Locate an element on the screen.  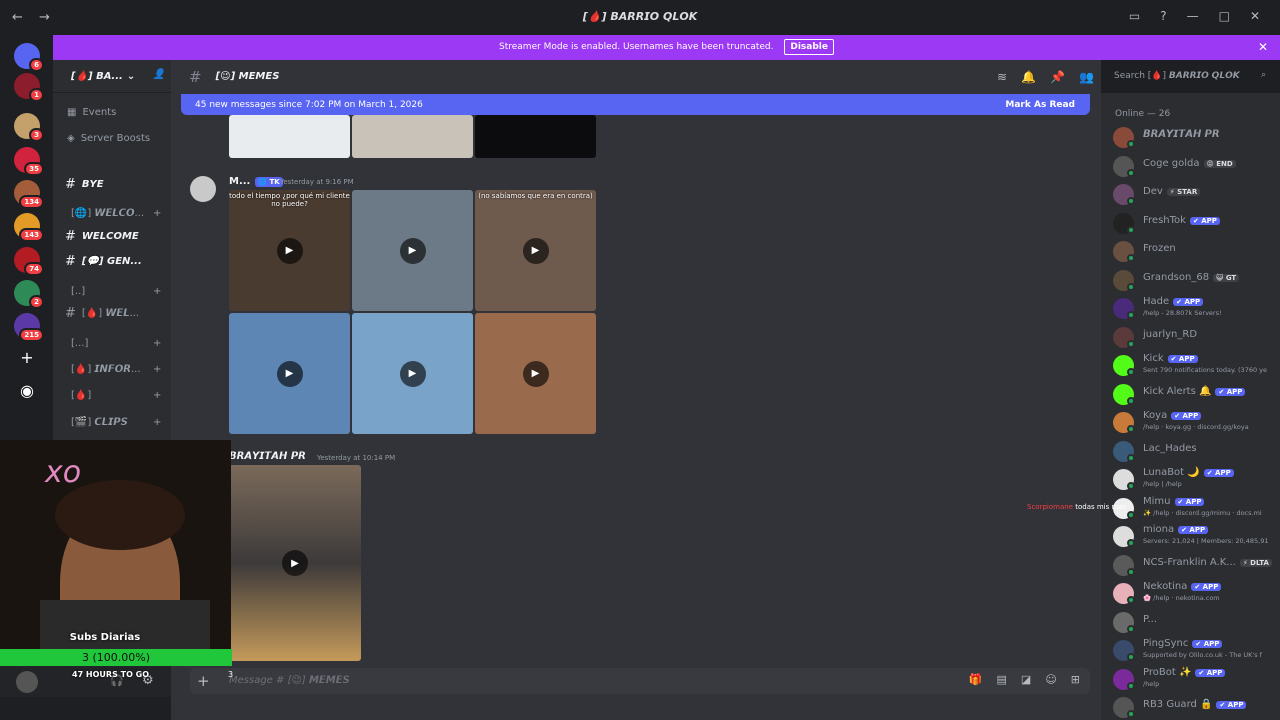
server-icon: 215 is located at coordinates (29, 327).